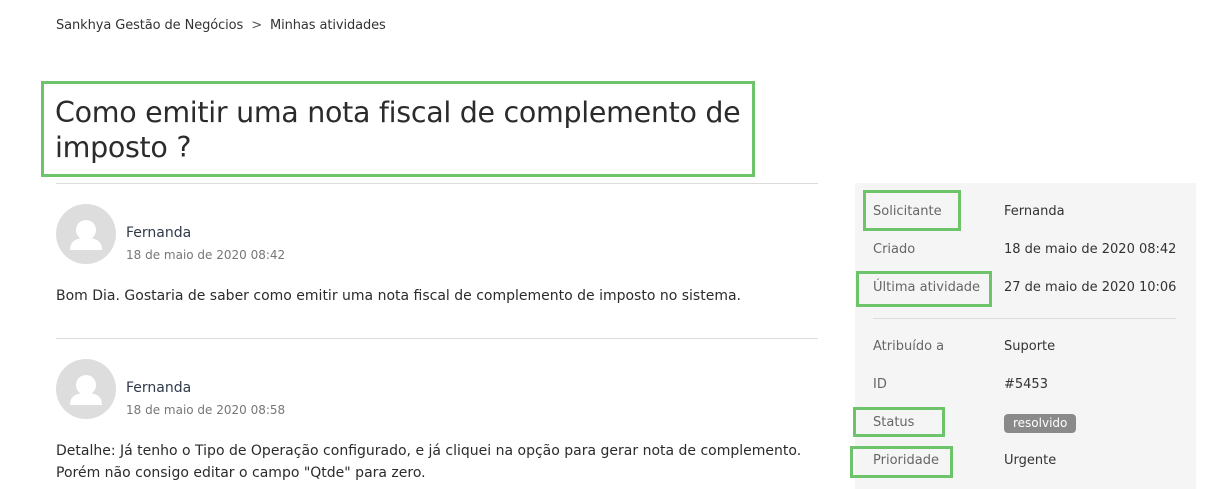 Image resolution: width=1226 pixels, height=489 pixels. What do you see at coordinates (880, 384) in the screenshot?
I see `id-label: ID` at bounding box center [880, 384].